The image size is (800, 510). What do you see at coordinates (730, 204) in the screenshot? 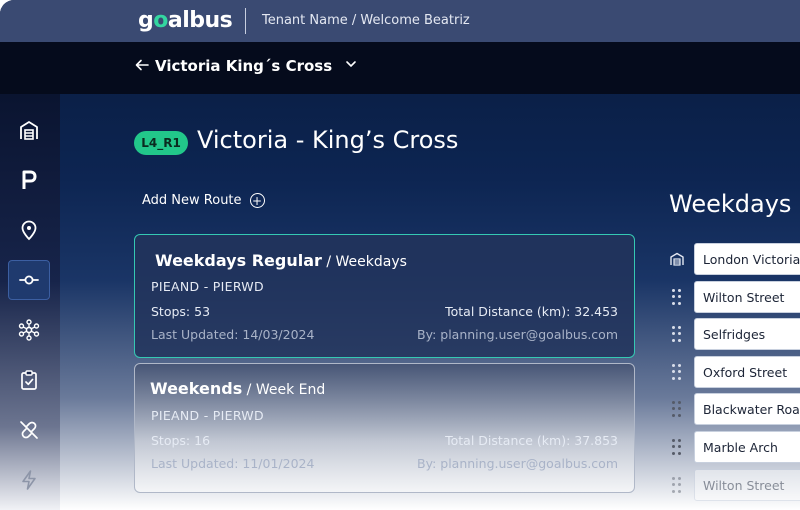
I see `stops-panel-title: Weekdays` at bounding box center [730, 204].